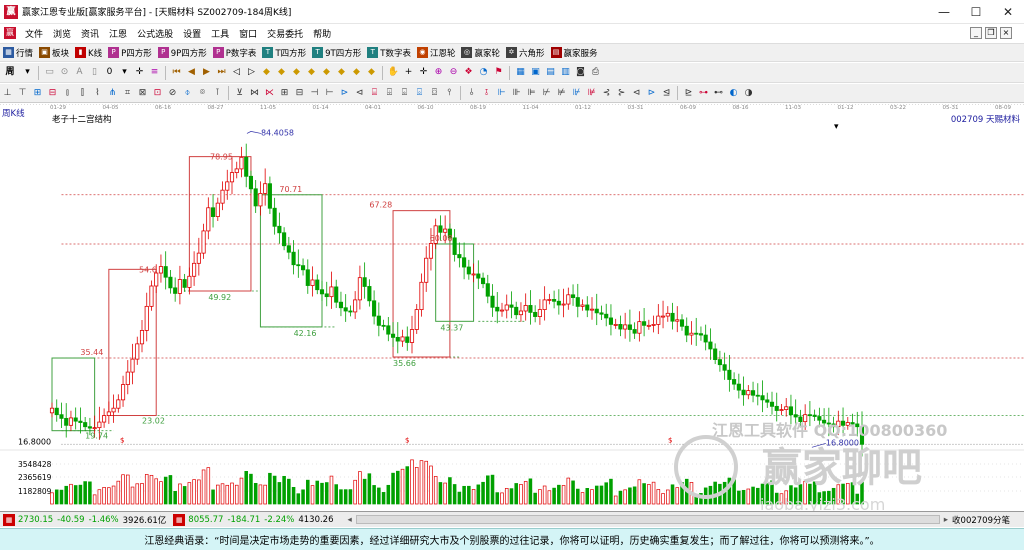  Describe the element at coordinates (408, 72) in the screenshot. I see `plus-icon: +` at that location.